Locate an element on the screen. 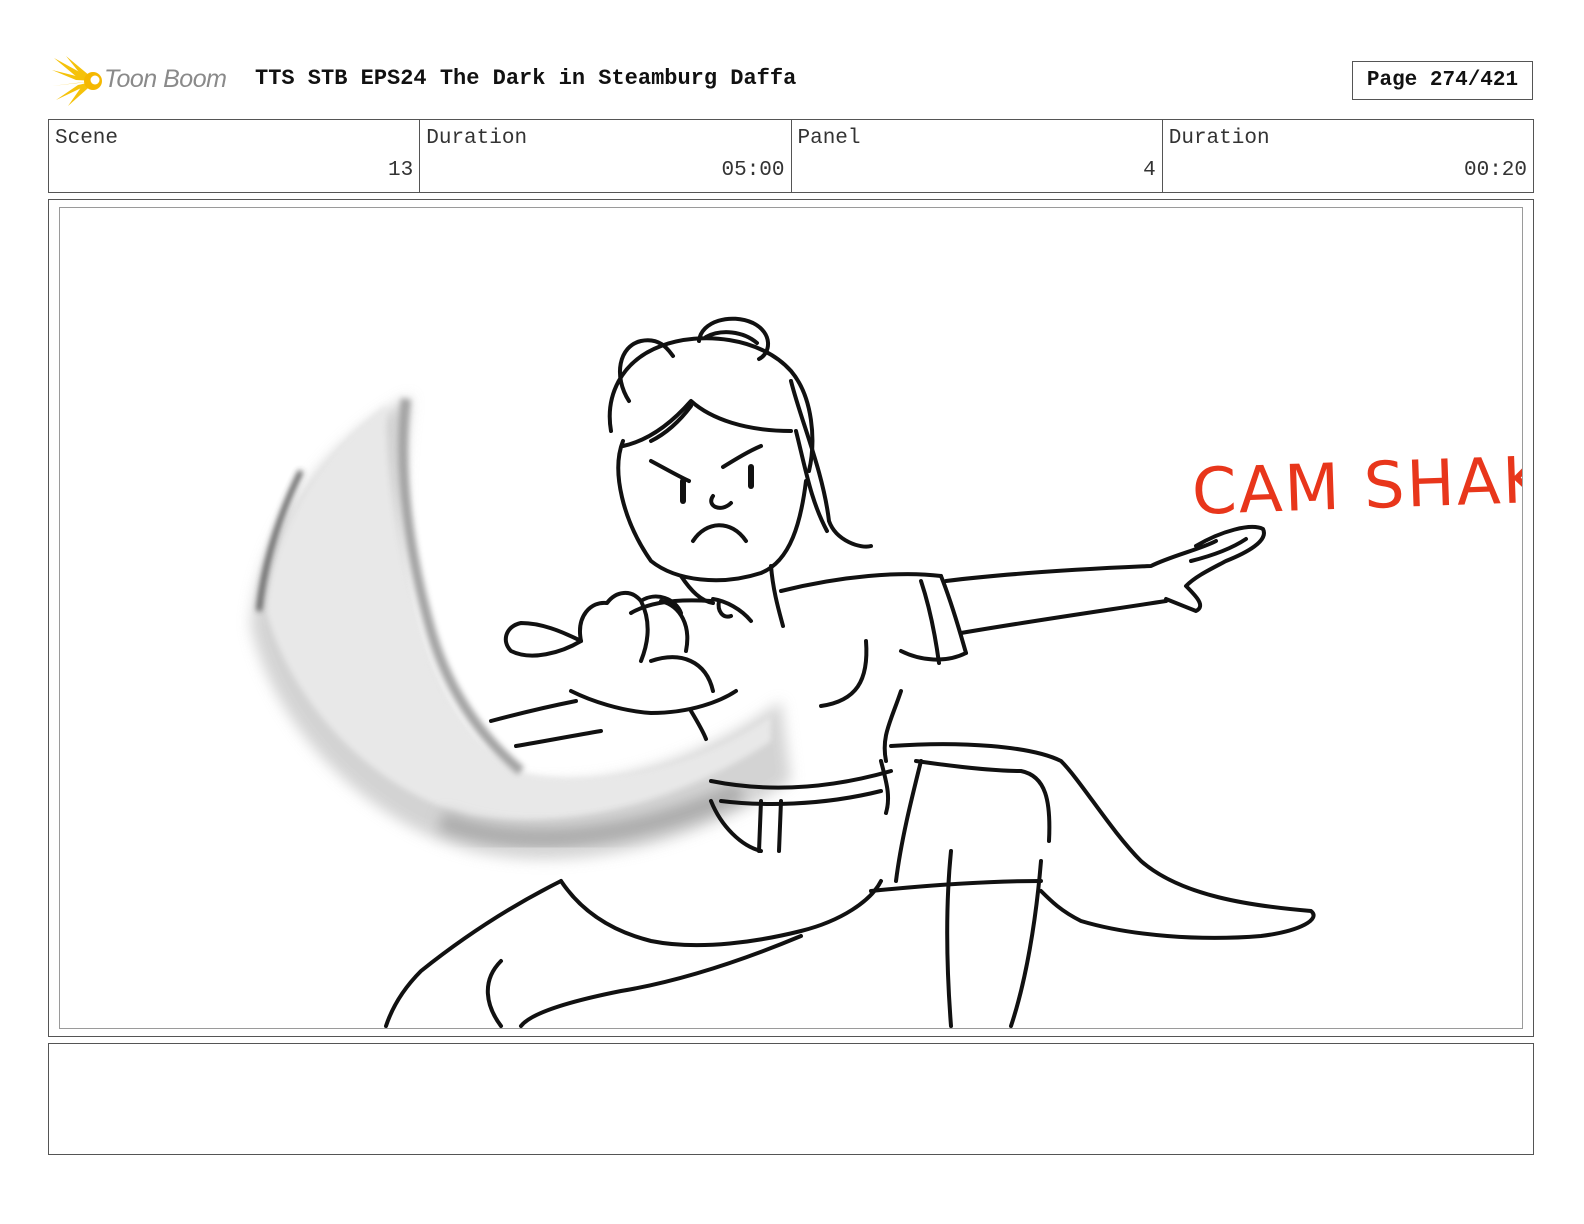 The width and height of the screenshot is (1584, 1224). scene-label: Scene is located at coordinates (87, 138).